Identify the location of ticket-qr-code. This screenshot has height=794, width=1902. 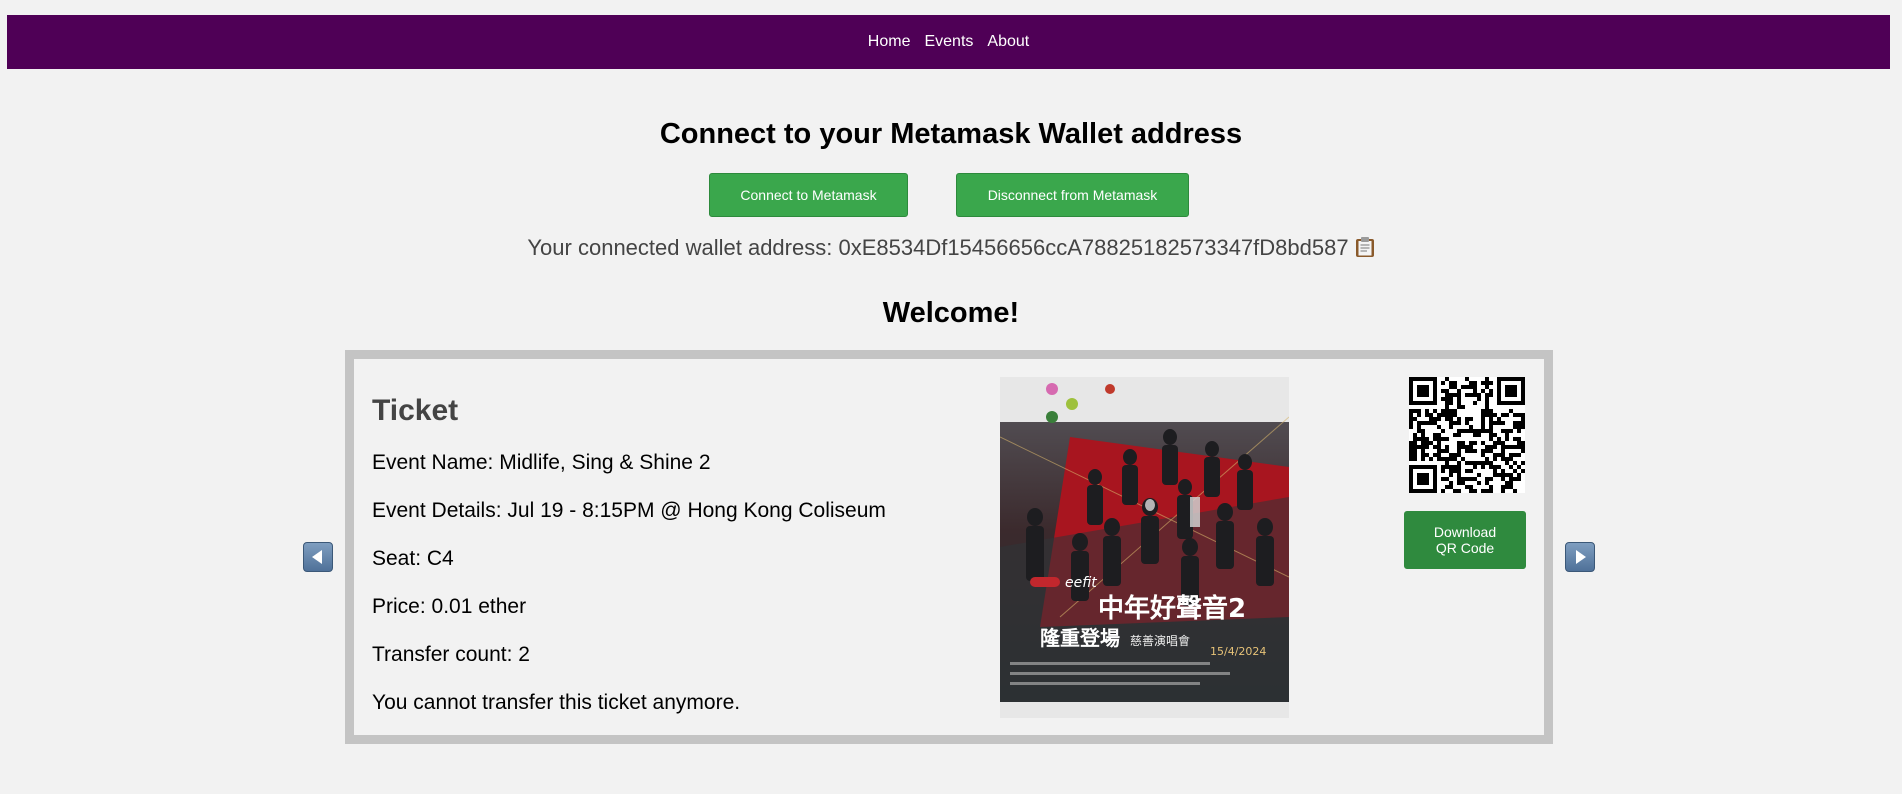
(1467, 435).